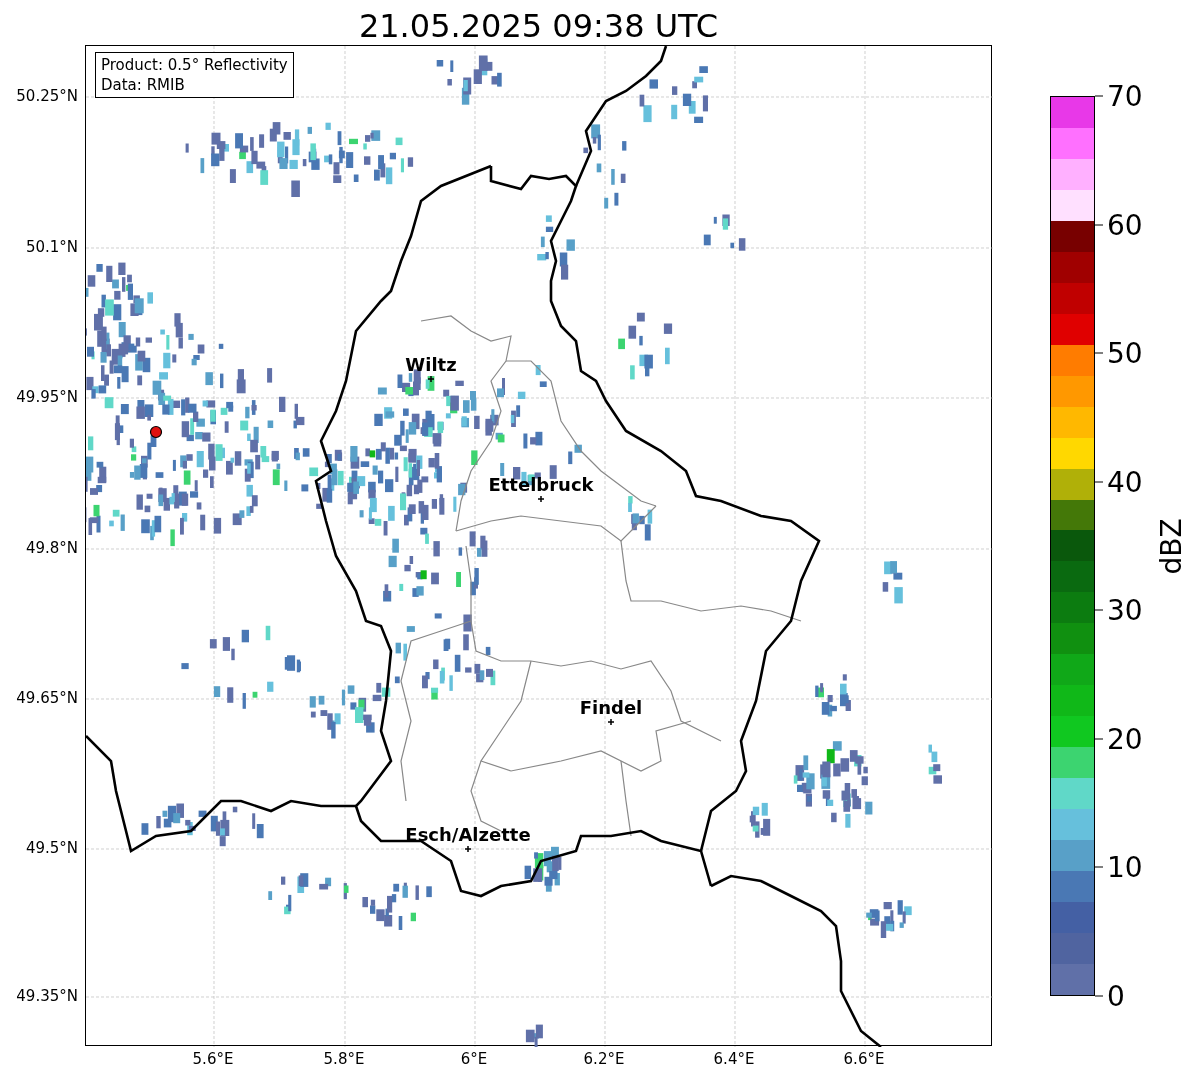  What do you see at coordinates (611, 707) in the screenshot?
I see `city-label: Findel` at bounding box center [611, 707].